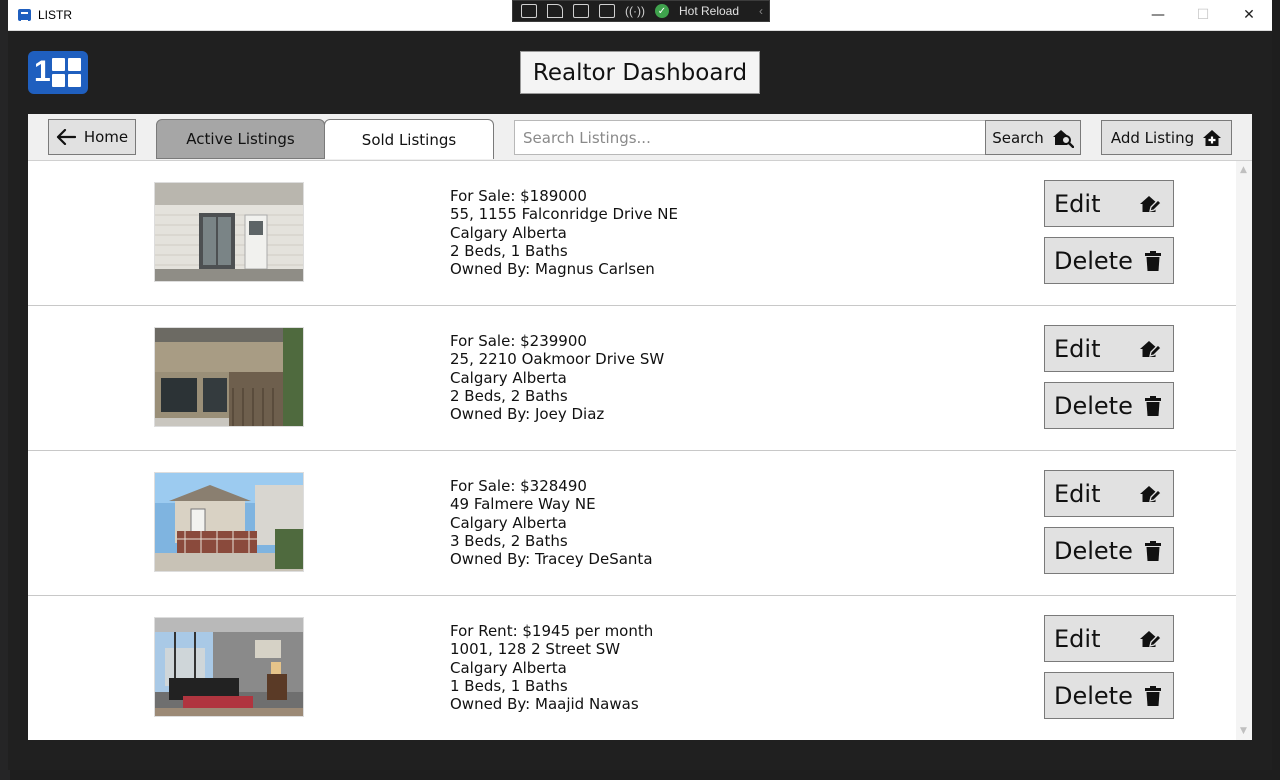  What do you see at coordinates (1249, 15) in the screenshot?
I see `close-button: ✕` at bounding box center [1249, 15].